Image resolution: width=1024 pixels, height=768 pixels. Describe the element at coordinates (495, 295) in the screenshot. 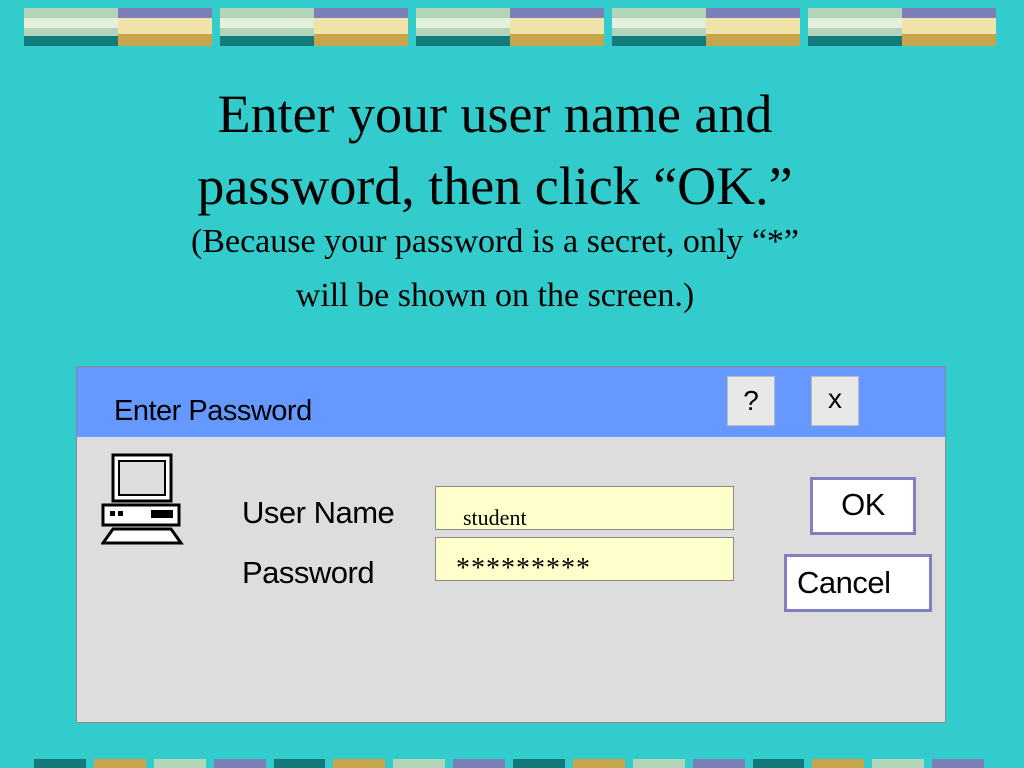

I see `instruction-note-line-2: will be shown on the screen.)` at that location.